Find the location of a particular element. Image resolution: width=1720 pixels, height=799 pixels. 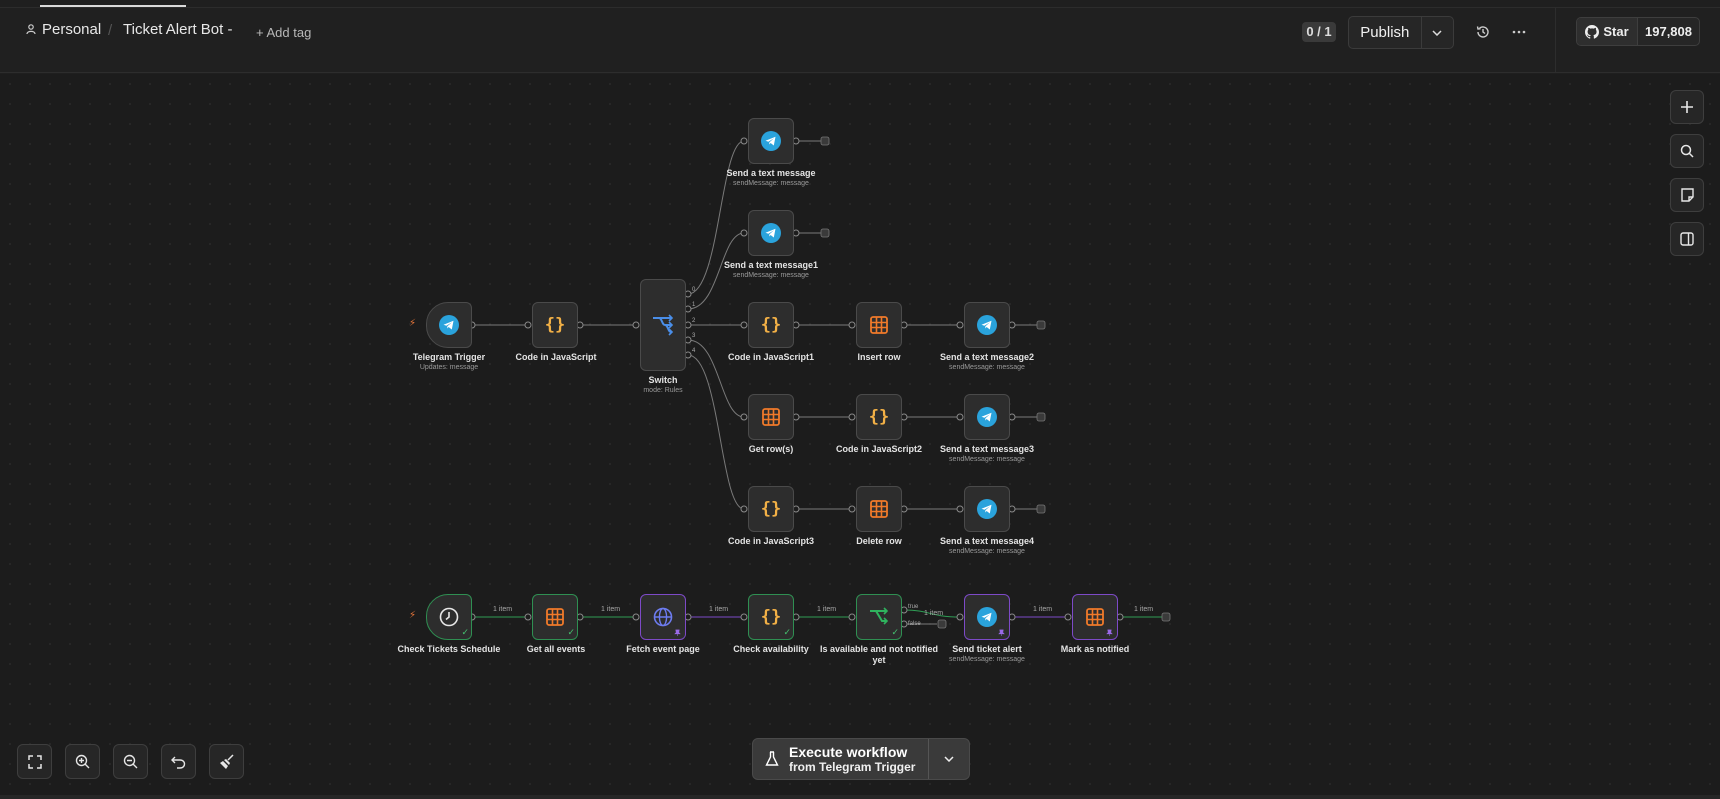

node-send-text-message4 is located at coordinates (987, 509).